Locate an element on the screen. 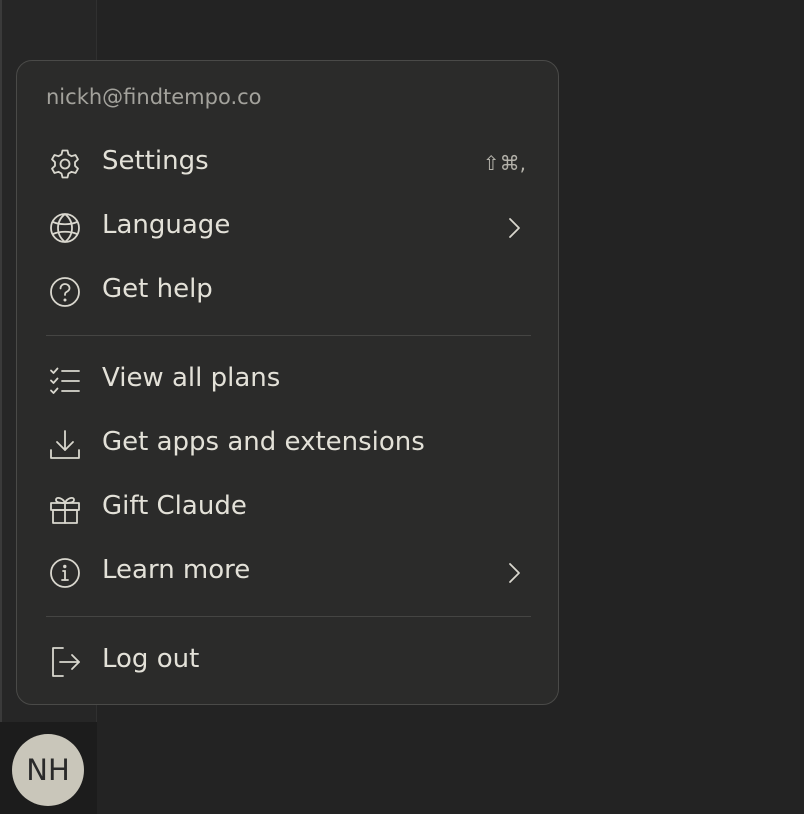 The image size is (804, 814). logout-icon is located at coordinates (65, 662).